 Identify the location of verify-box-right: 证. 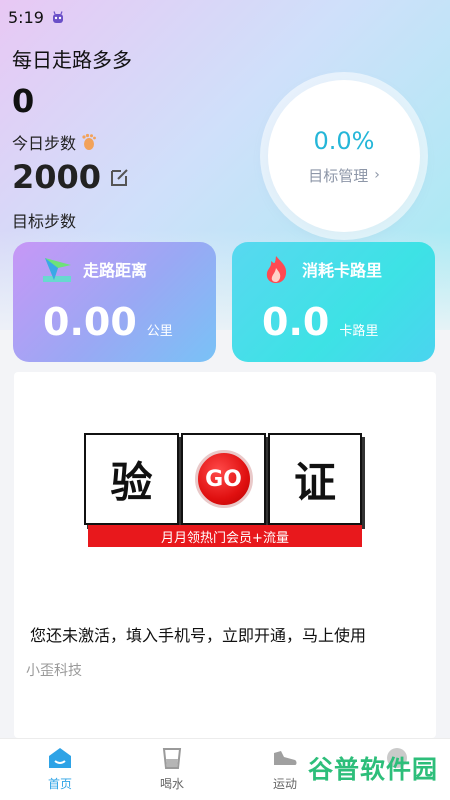
(315, 479).